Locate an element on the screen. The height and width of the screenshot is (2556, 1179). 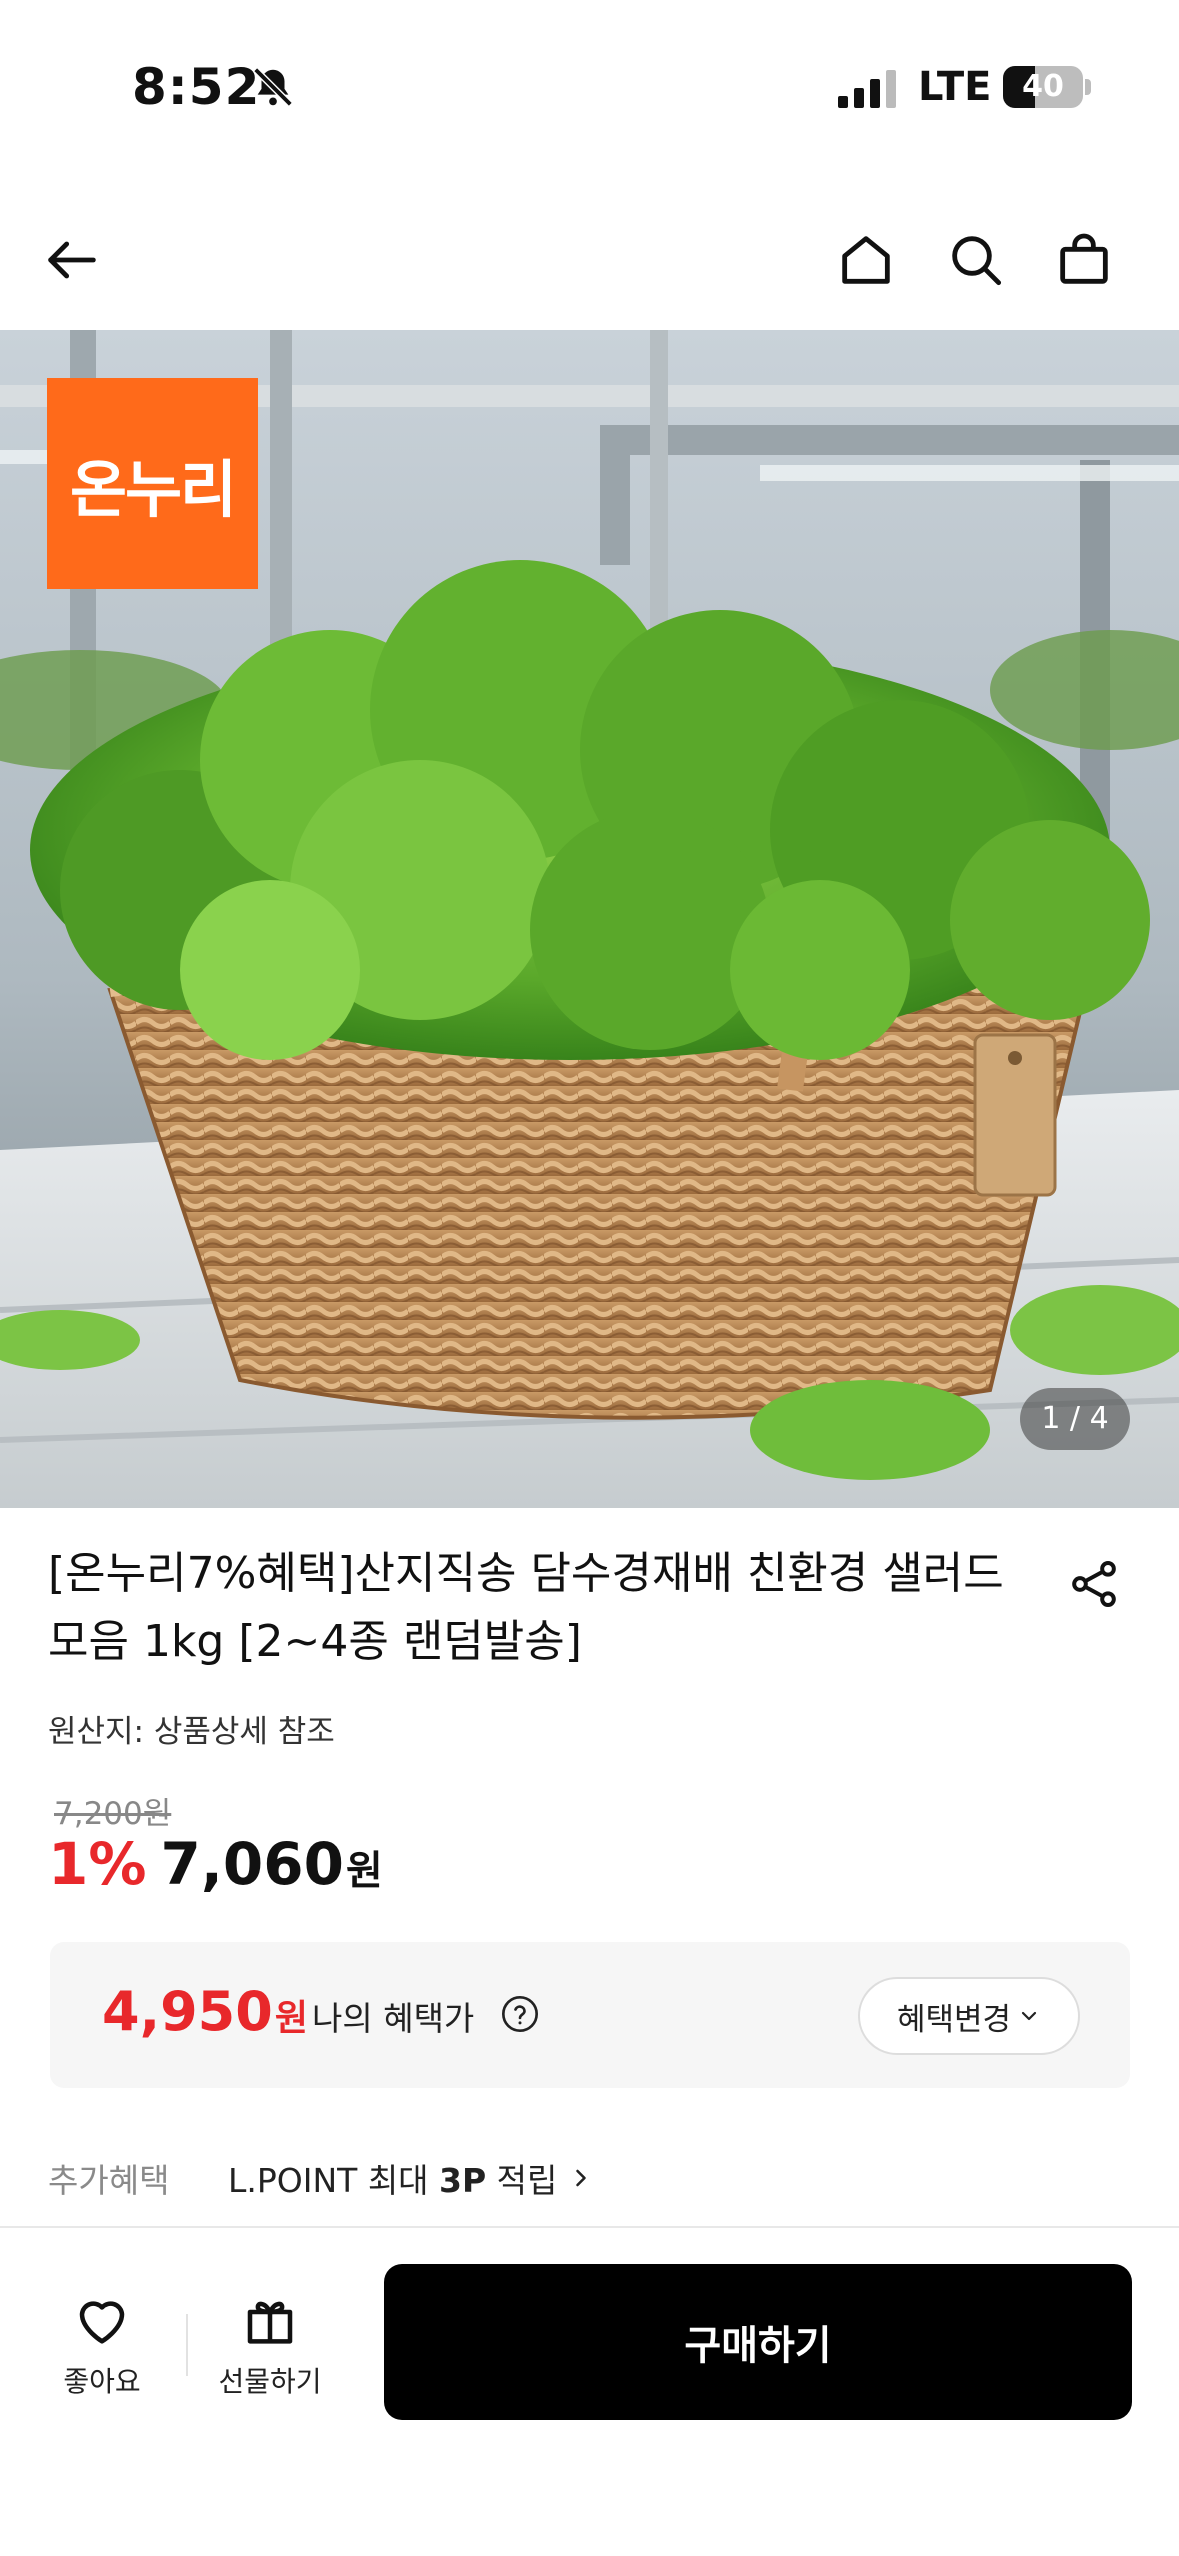
benefit-price: 4,950 원 is located at coordinates (205, 2011).